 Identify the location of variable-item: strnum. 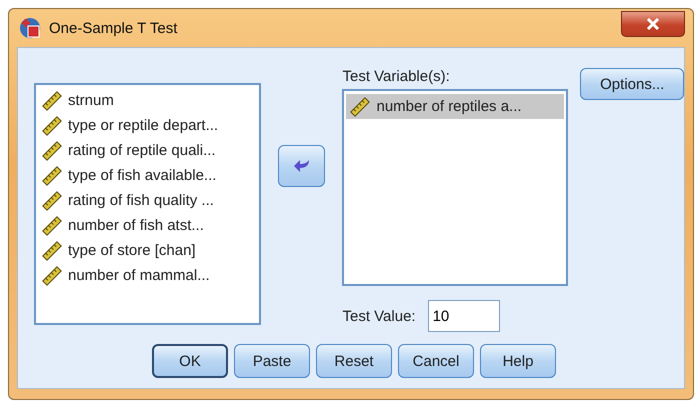
(147, 100).